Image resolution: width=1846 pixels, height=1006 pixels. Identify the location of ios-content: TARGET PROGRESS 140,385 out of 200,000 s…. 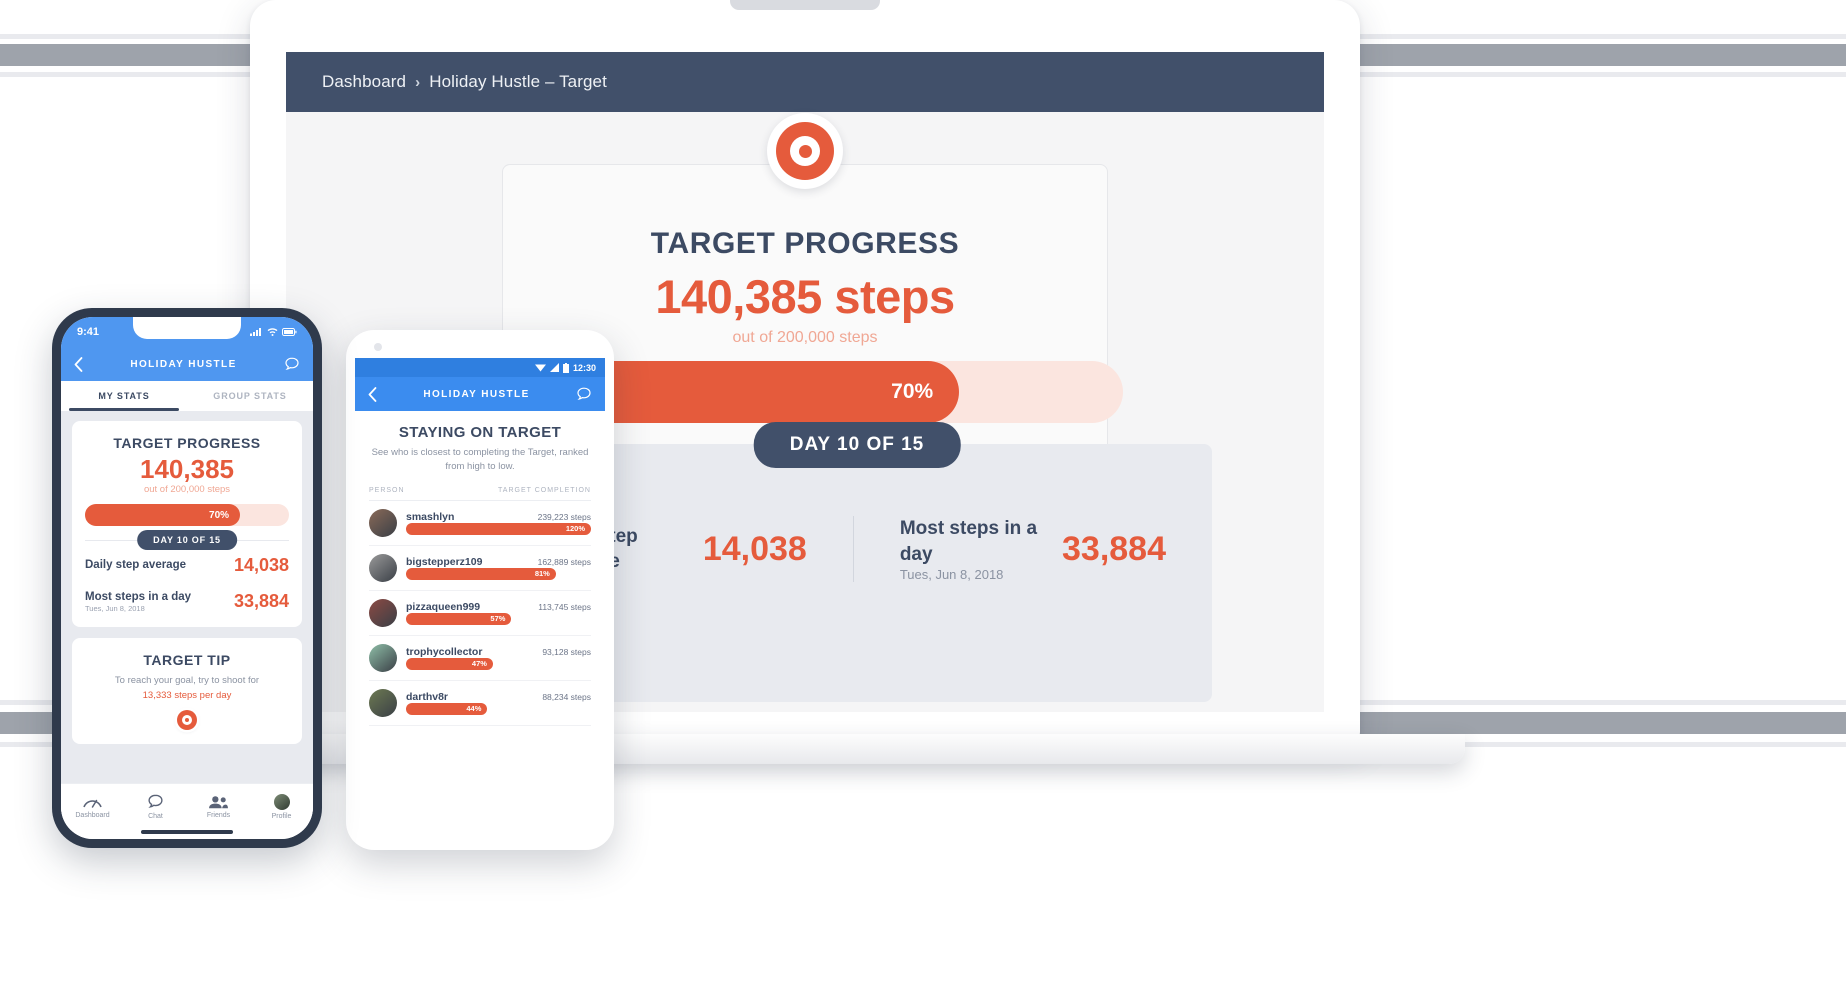
(187, 621).